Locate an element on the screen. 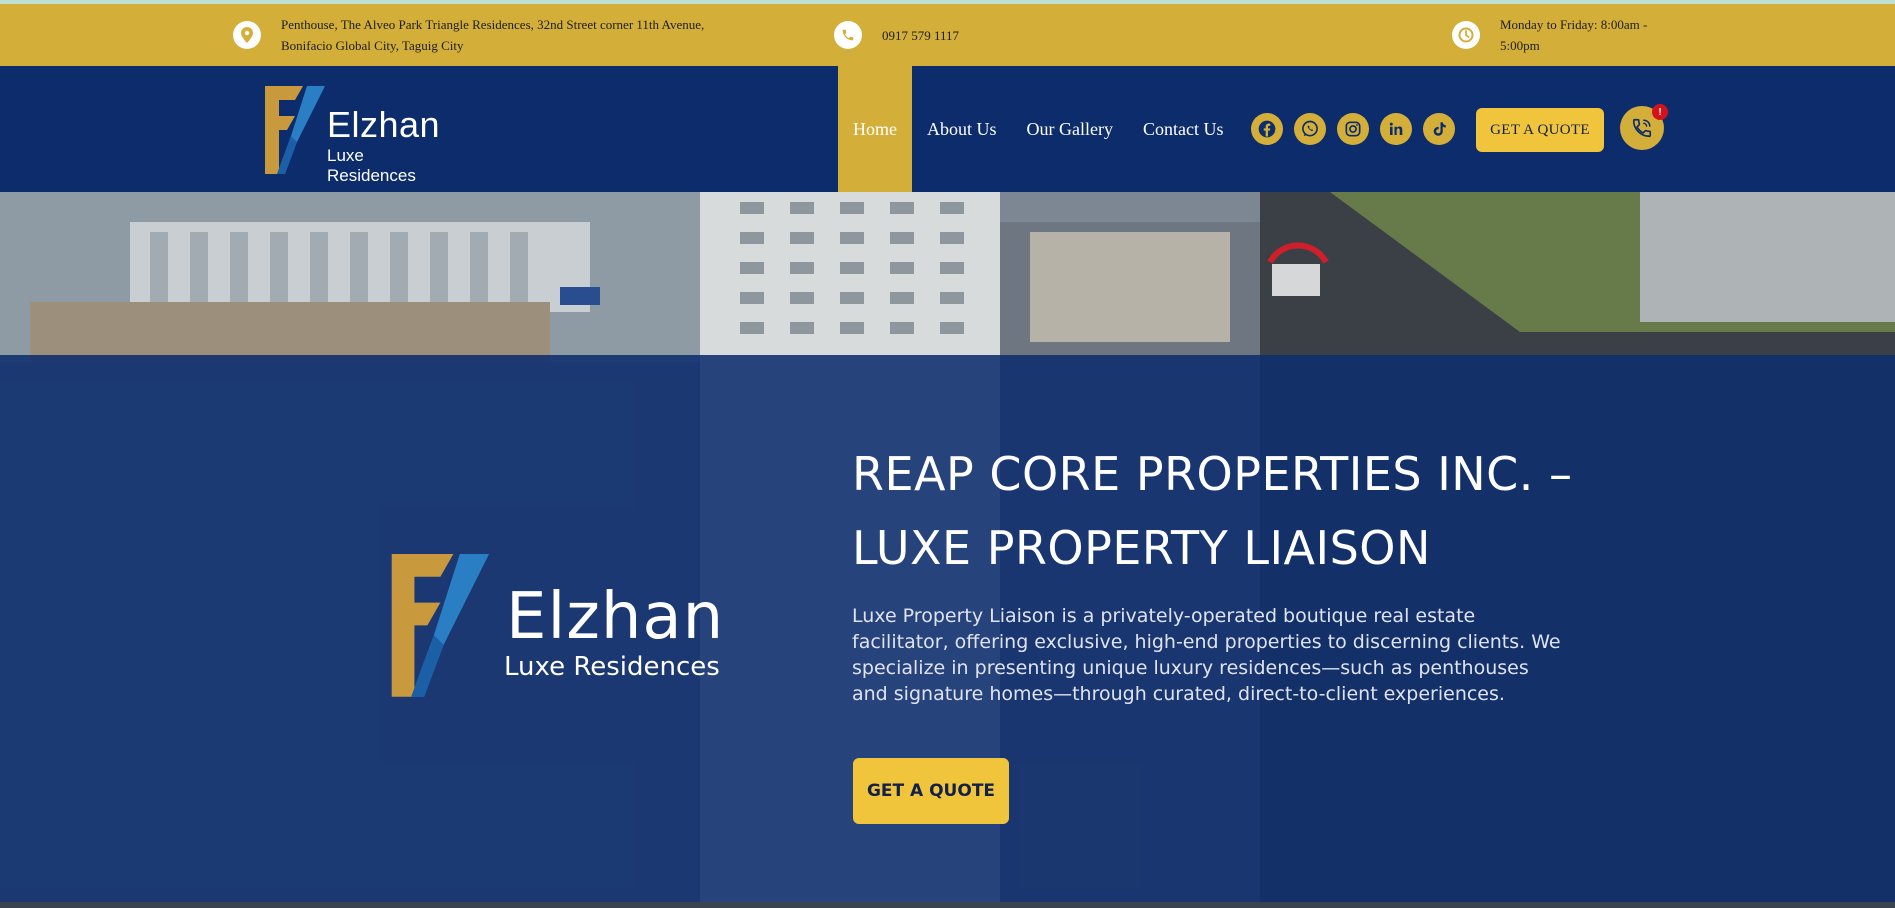  hero-logo-tagline: Luxe Residences is located at coordinates (612, 667).